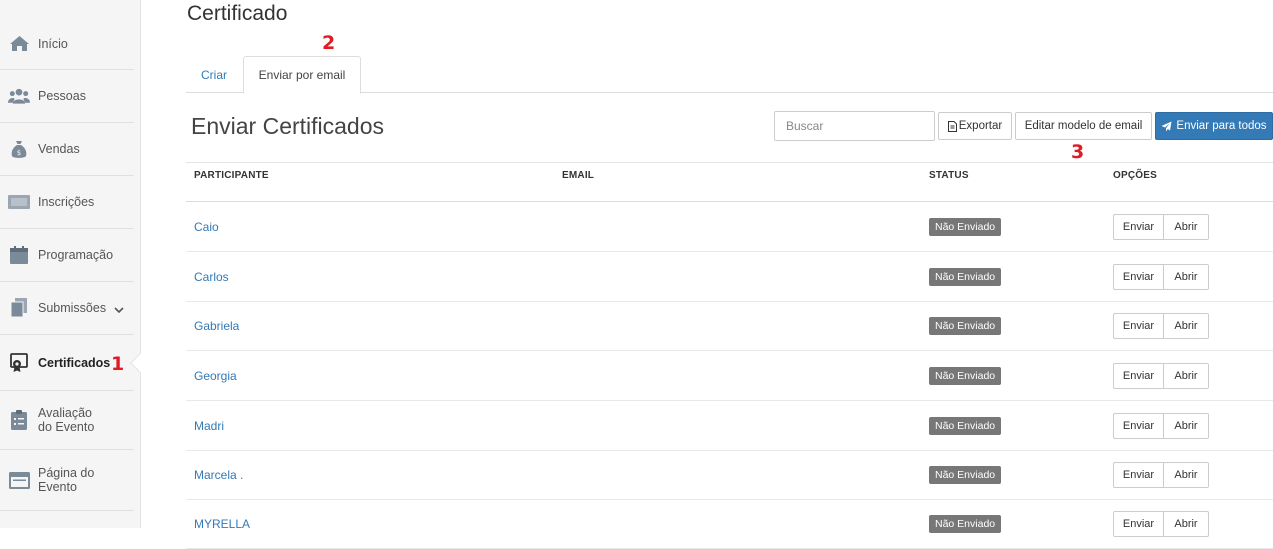  Describe the element at coordinates (62, 96) in the screenshot. I see `sidebar-item-label: Pessoas` at that location.